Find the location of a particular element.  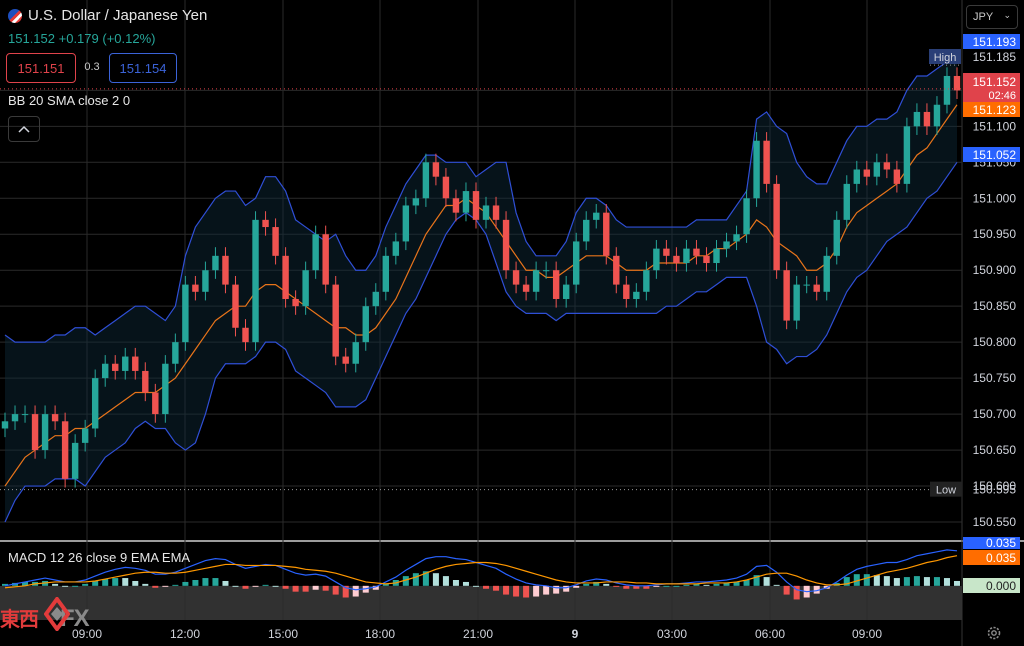

low-label: Low is located at coordinates (946, 491).